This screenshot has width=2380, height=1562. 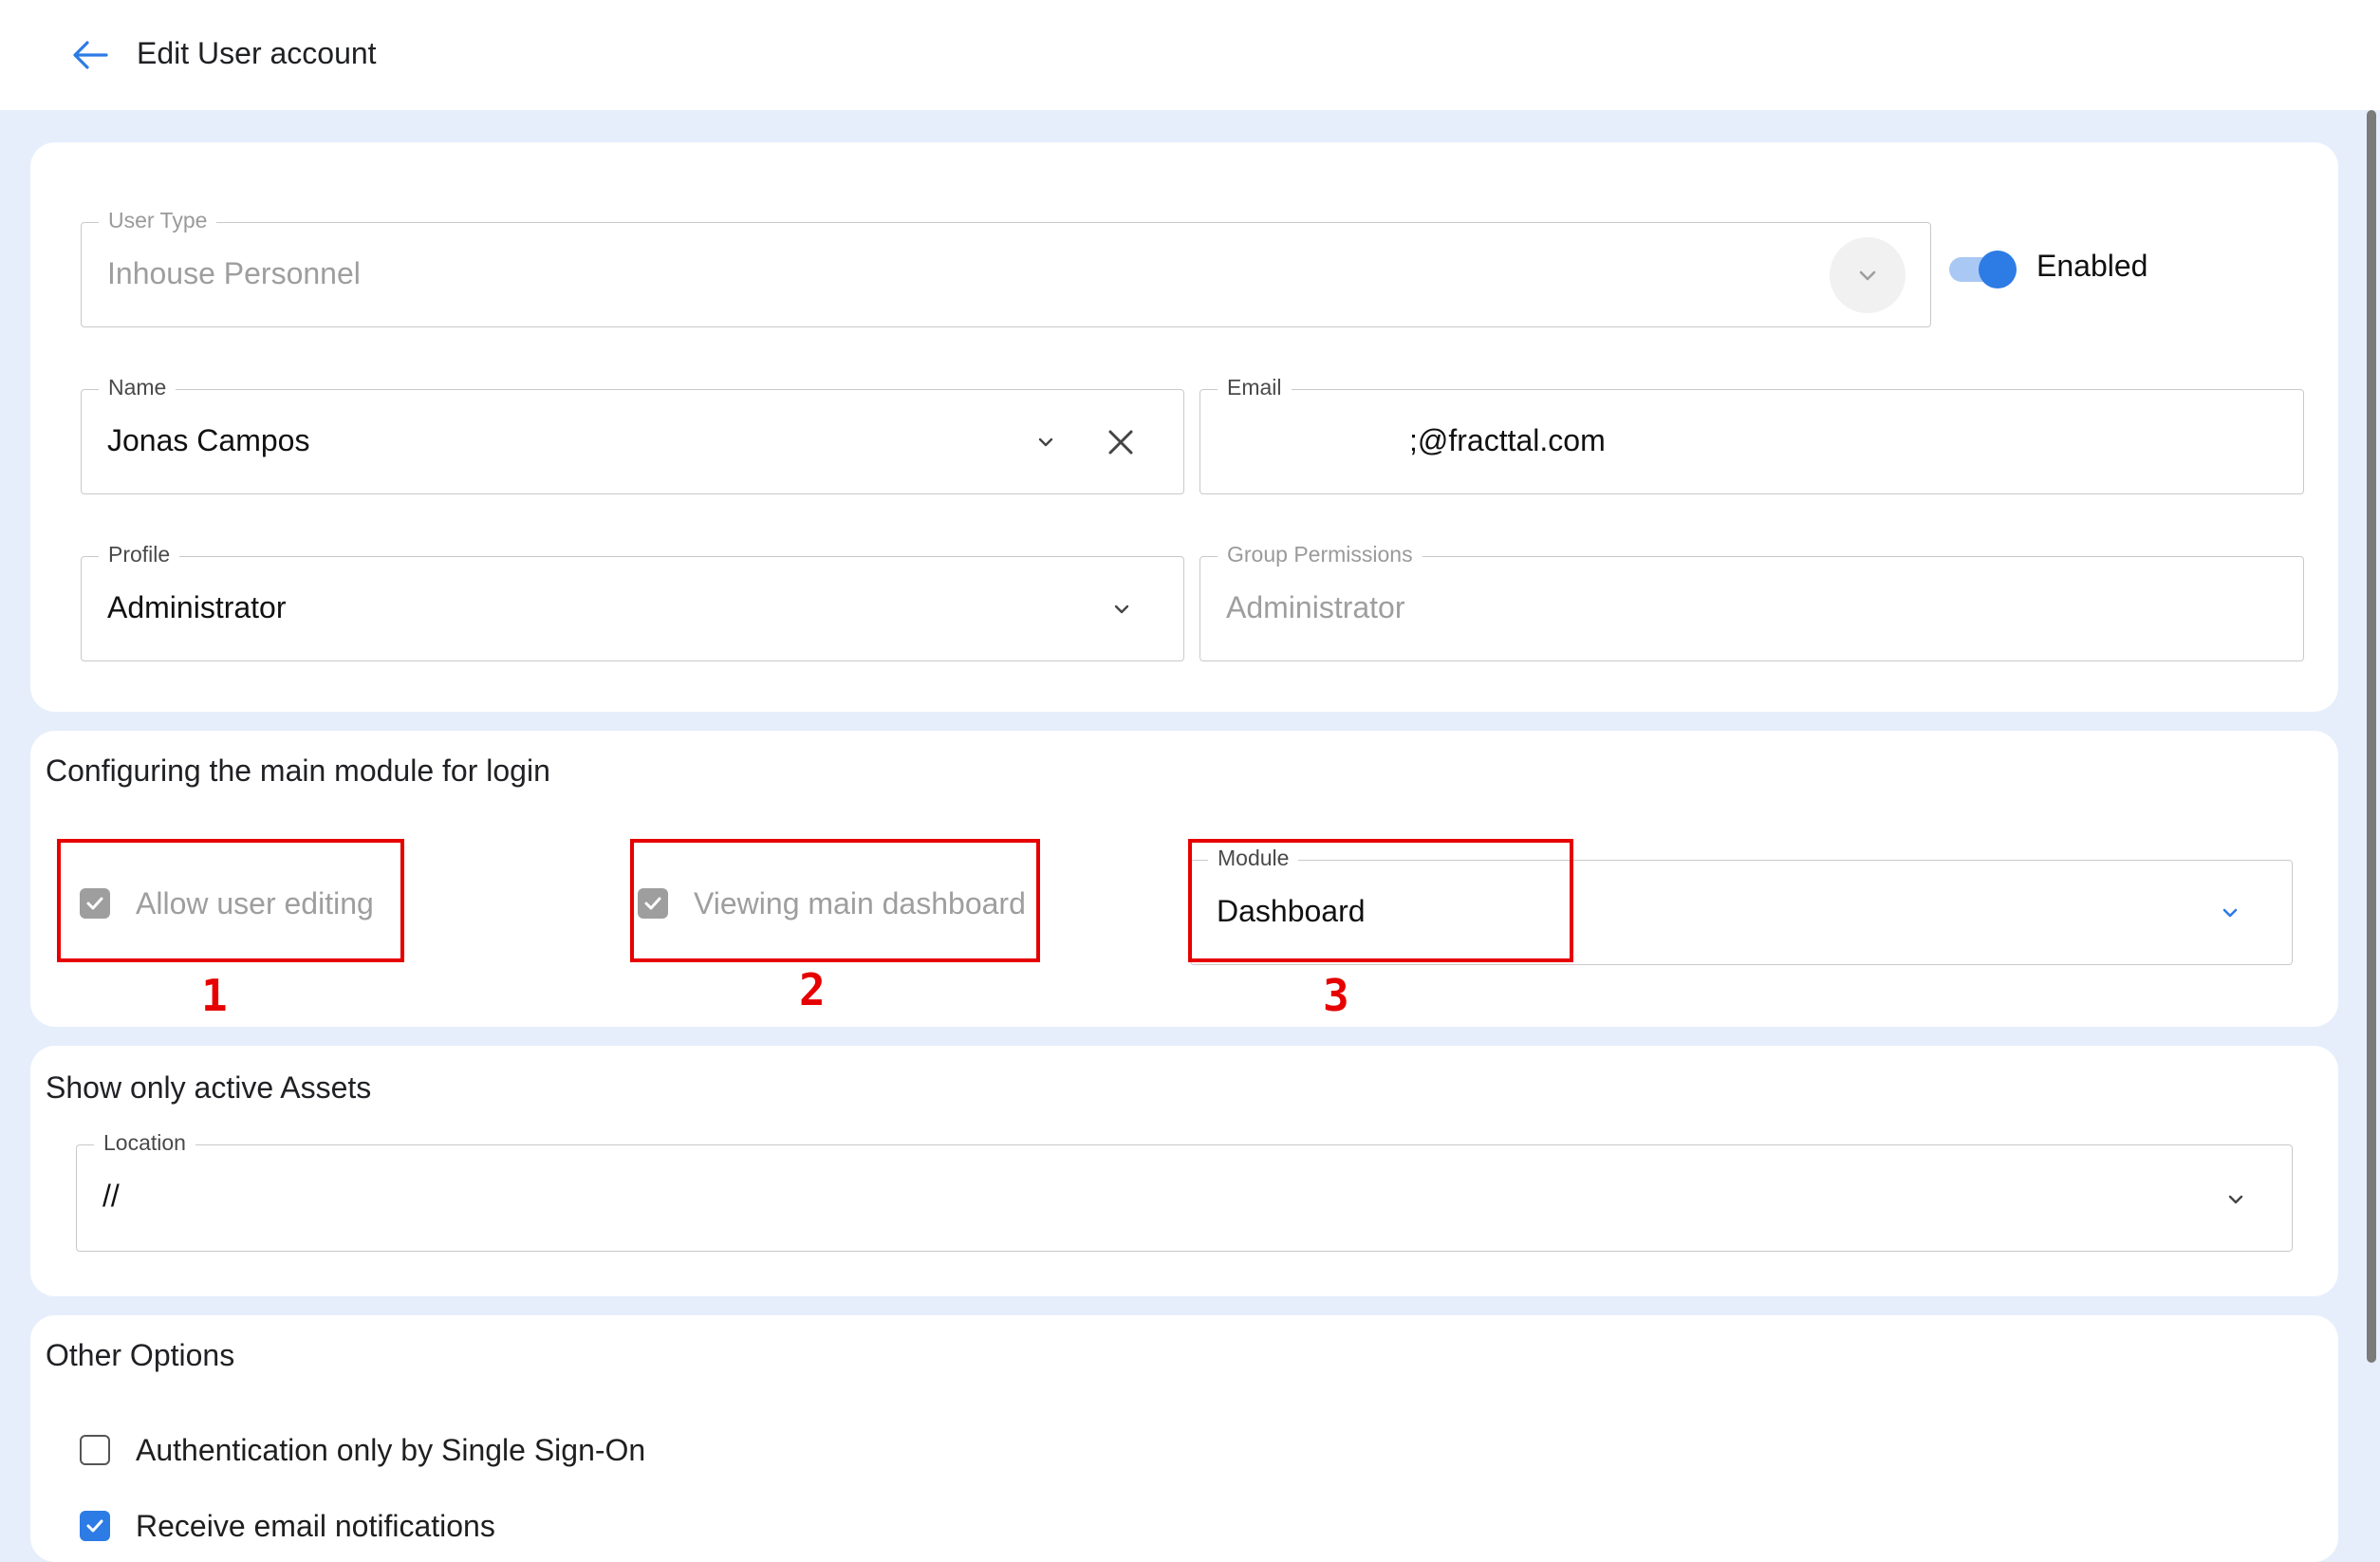 What do you see at coordinates (95, 1450) in the screenshot?
I see `checkbox-unchecked-icon` at bounding box center [95, 1450].